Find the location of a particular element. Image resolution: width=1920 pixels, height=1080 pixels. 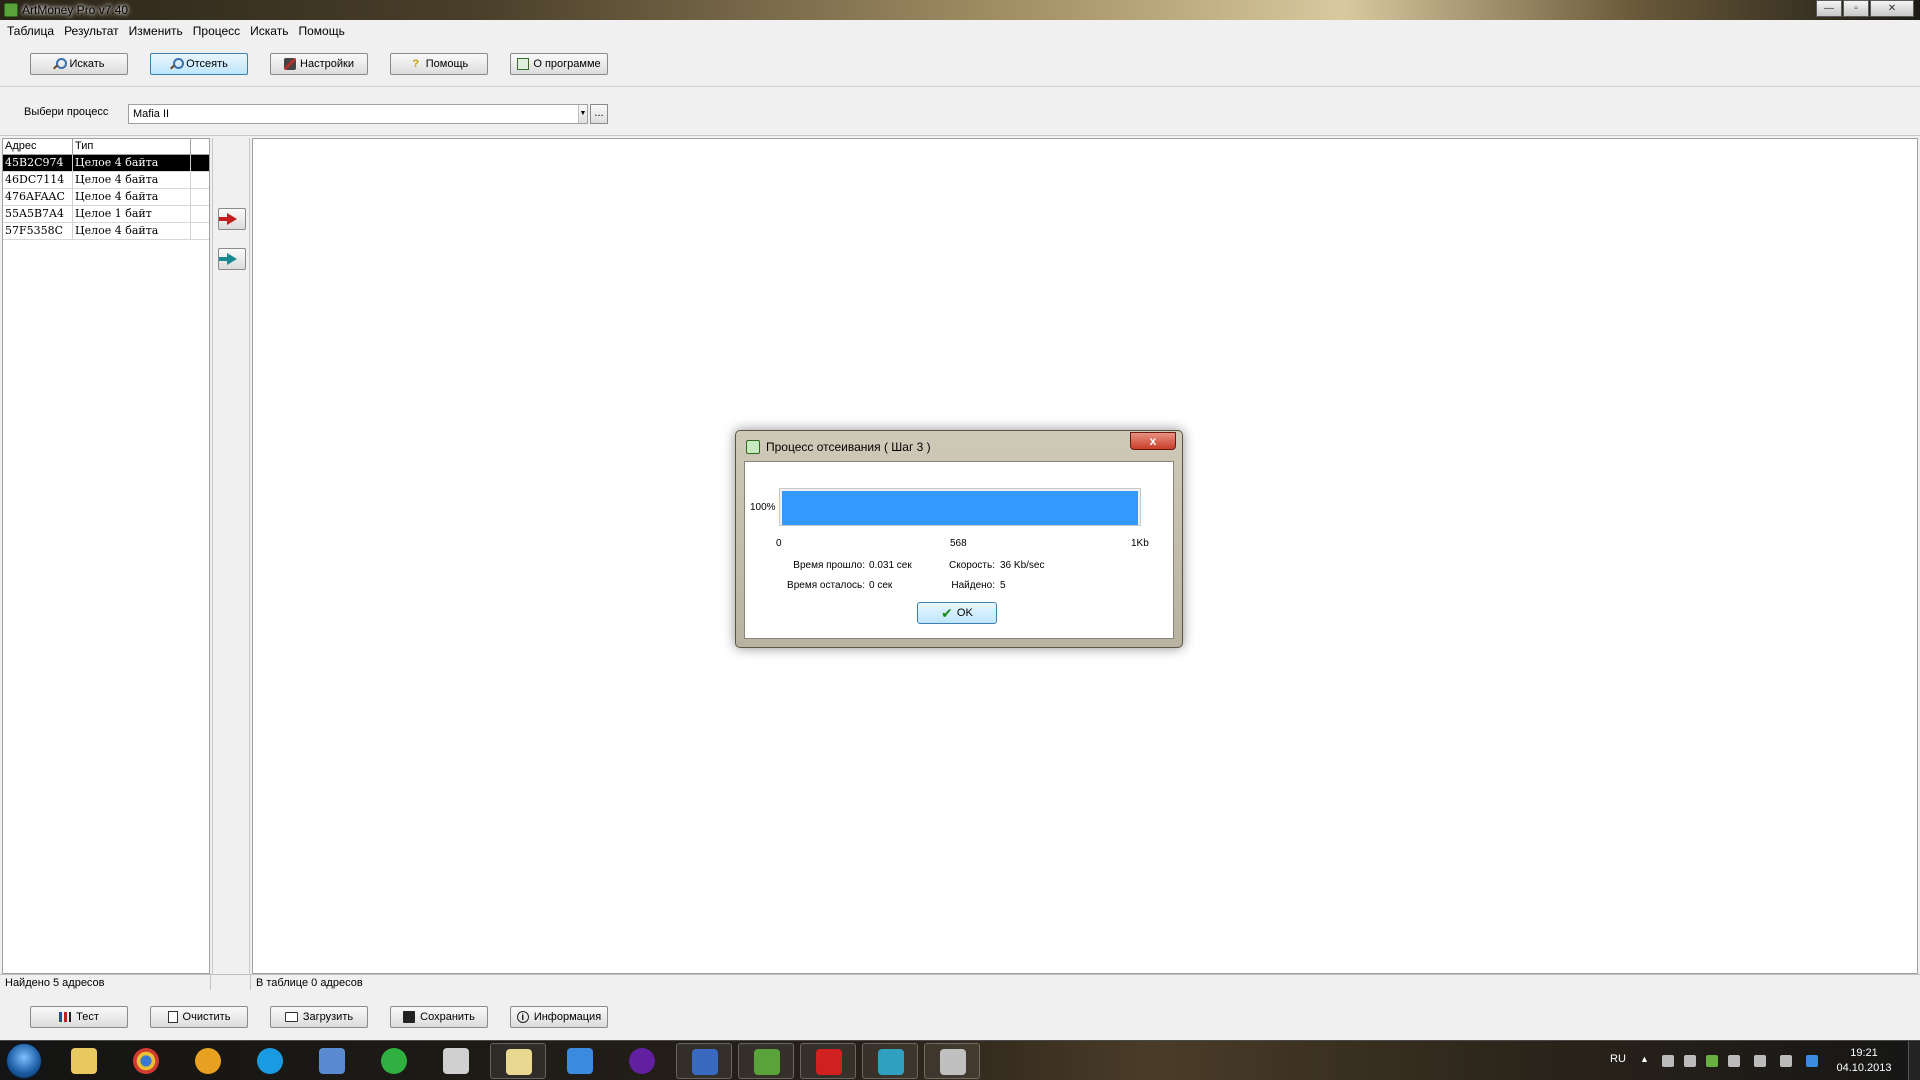

taskbar-app-media is located at coordinates (642, 1061).